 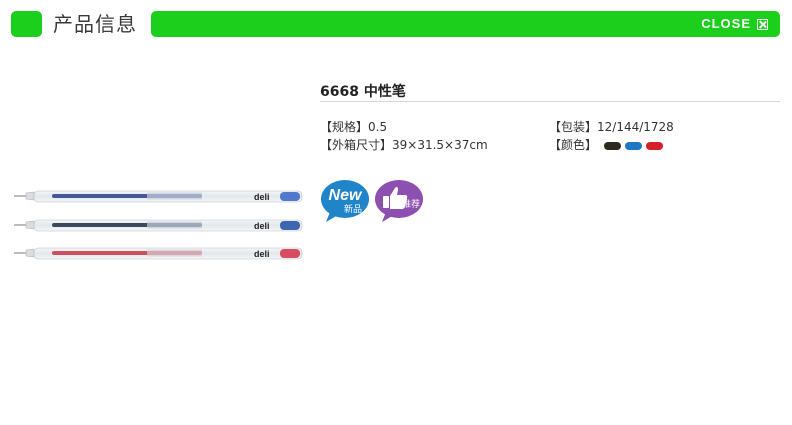 I want to click on pen-brand-text-1: deli, so click(x=262, y=197).